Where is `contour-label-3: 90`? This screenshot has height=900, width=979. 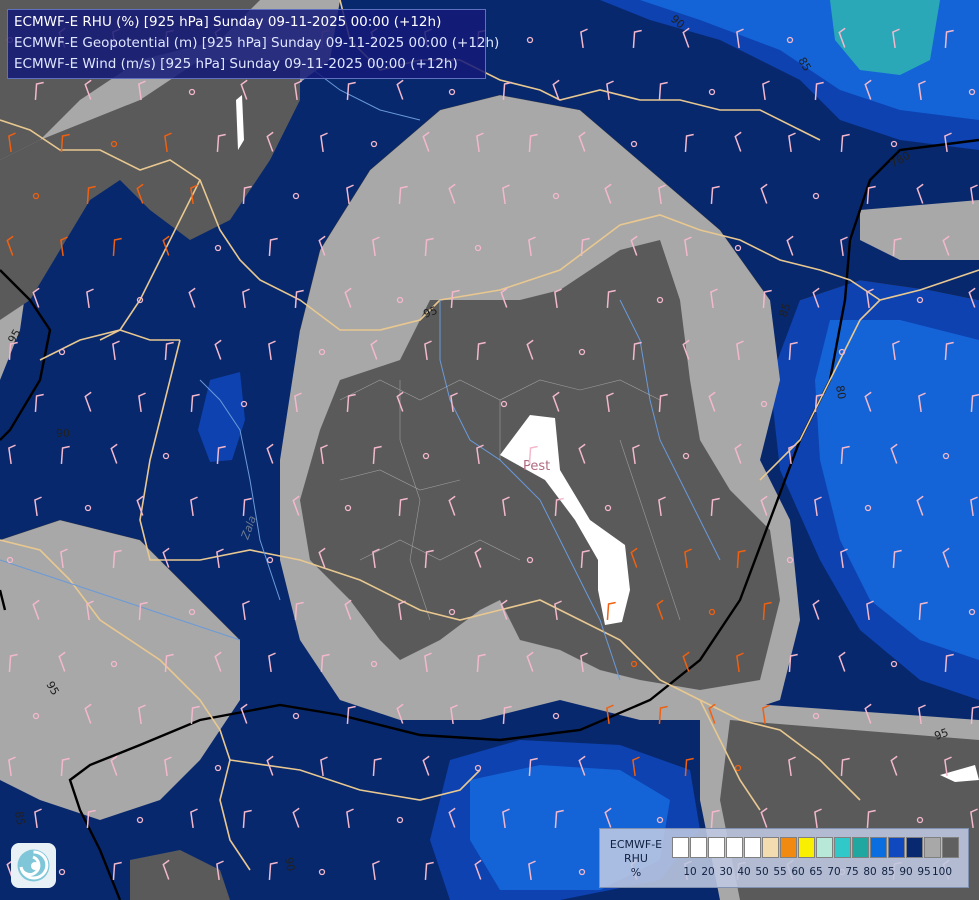
contour-label-3: 90 is located at coordinates (63, 433).